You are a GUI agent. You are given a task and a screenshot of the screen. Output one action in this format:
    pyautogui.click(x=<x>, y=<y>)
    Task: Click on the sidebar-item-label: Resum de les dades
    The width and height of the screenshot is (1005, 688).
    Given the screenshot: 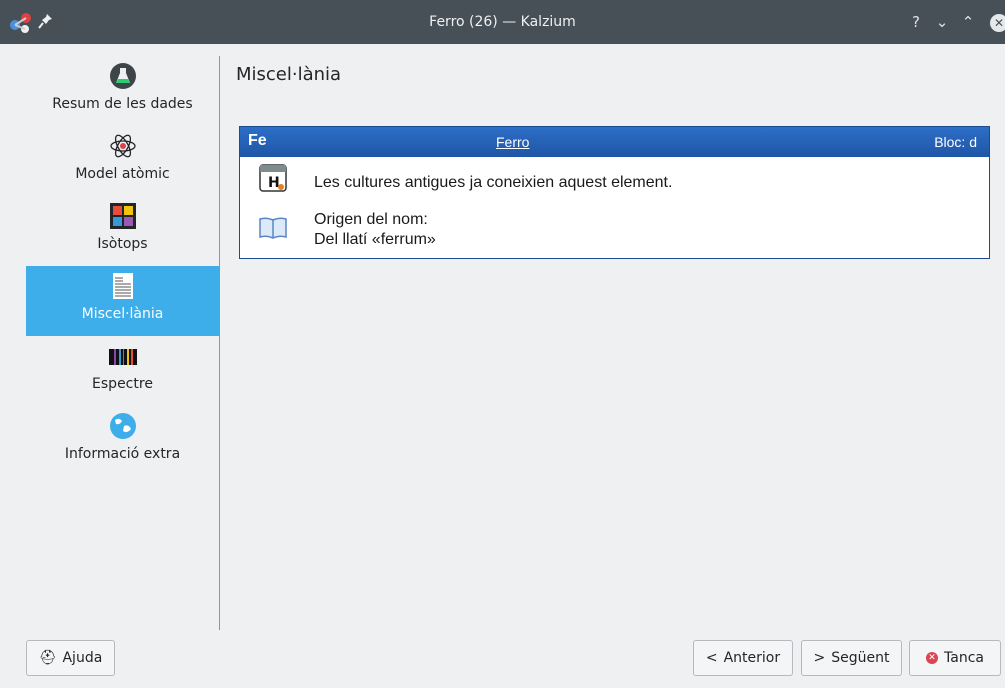 What is the action you would take?
    pyautogui.click(x=122, y=104)
    